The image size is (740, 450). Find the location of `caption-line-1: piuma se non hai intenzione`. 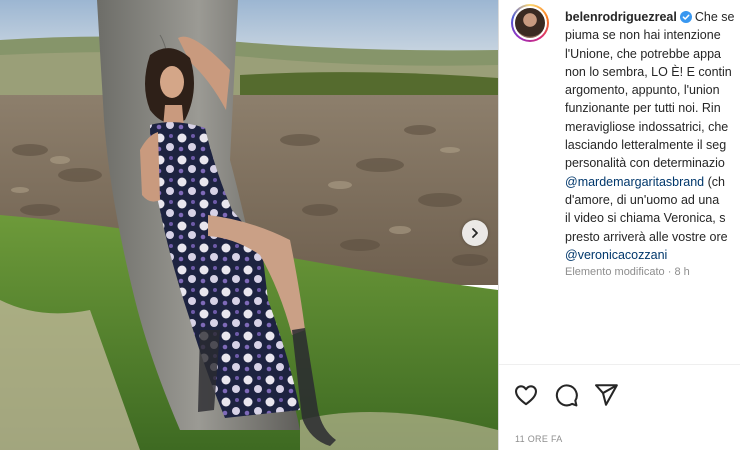

caption-line-1: piuma se non hai intenzione is located at coordinates (643, 35).